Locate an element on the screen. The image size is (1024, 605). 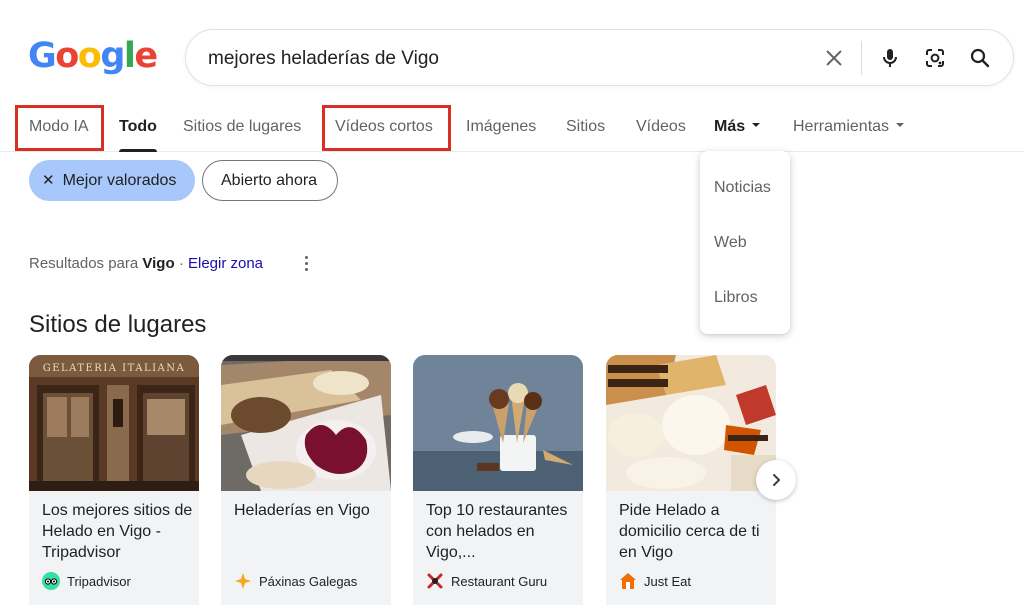
card-image-ice-cream-display is located at coordinates (306, 423).